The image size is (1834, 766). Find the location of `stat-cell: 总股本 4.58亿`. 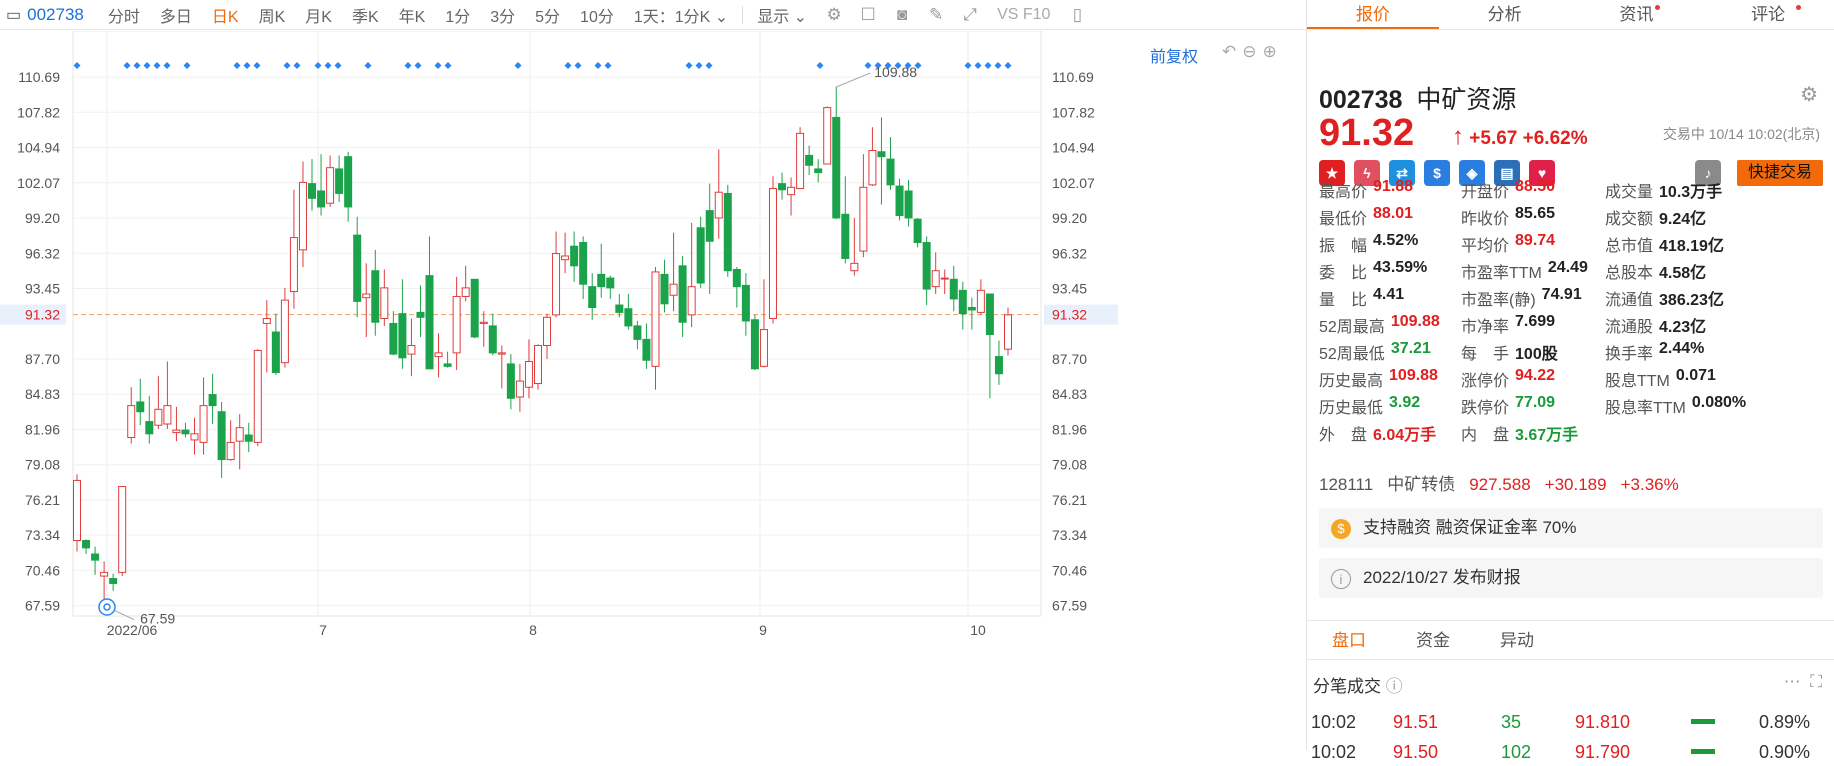

stat-cell: 总股本 4.58亿 is located at coordinates (1705, 271).